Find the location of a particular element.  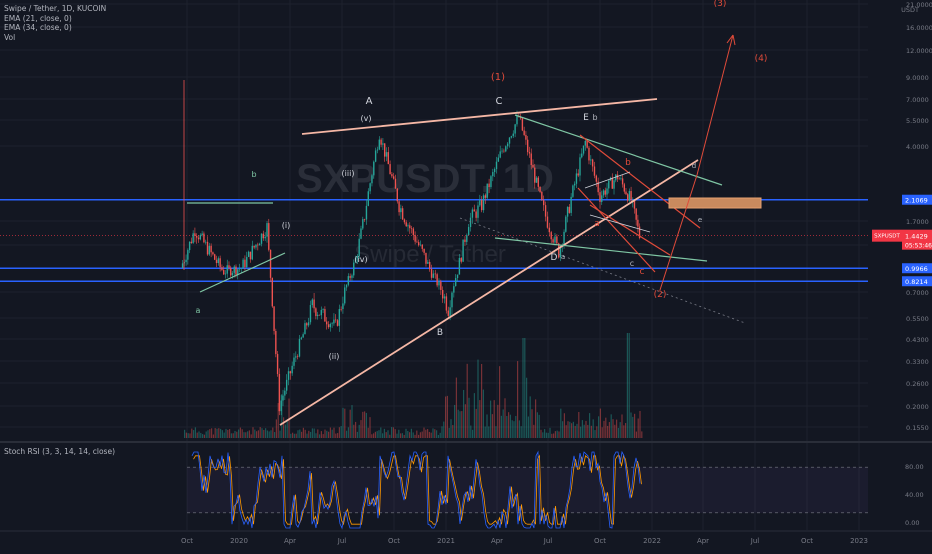

legend-vol: Vol is located at coordinates (55, 38).